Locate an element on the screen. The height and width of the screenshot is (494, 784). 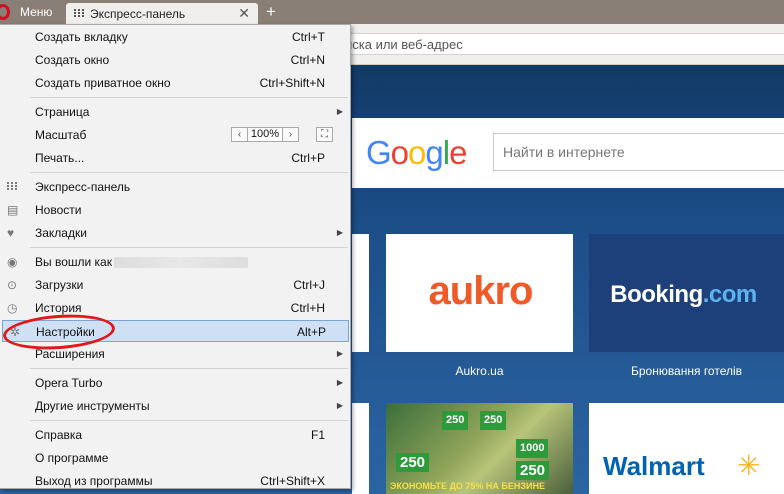
menu-item-создать-приватное-окно: Создать приватное окно Ctrl+Shift+N is located at coordinates (174, 83).